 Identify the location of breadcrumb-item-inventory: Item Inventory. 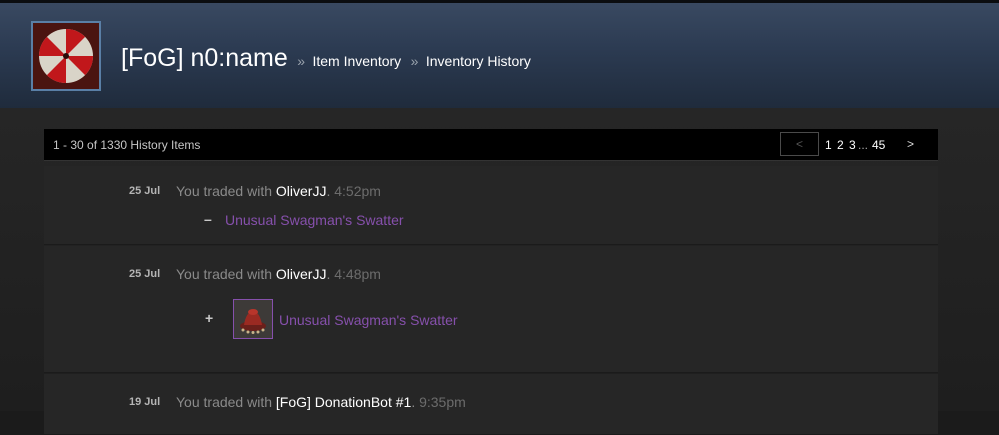
(356, 61).